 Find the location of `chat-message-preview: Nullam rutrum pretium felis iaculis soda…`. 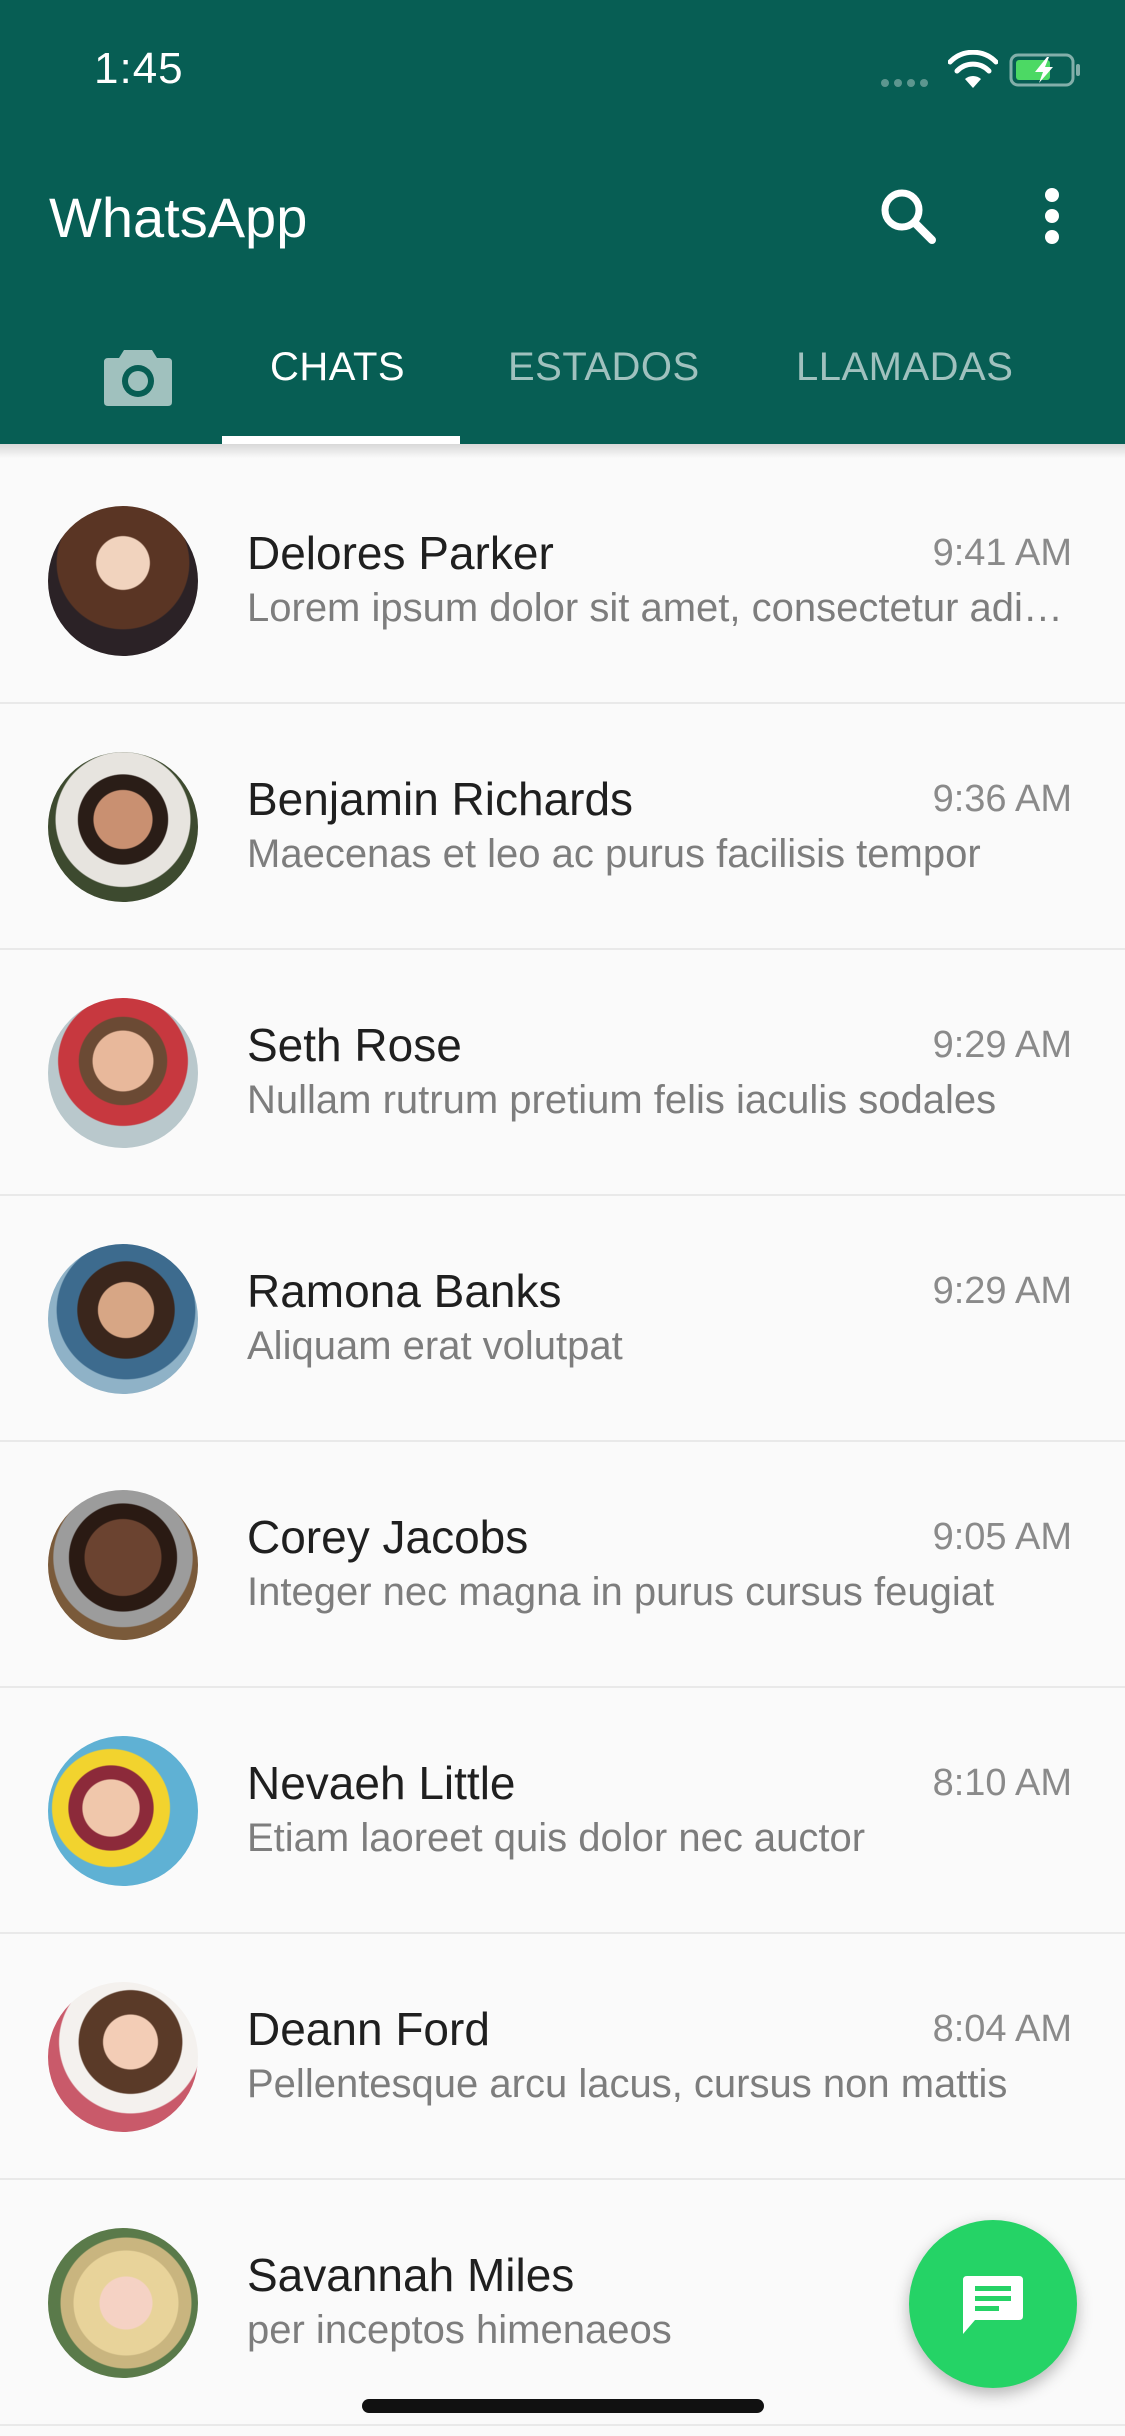

chat-message-preview: Nullam rutrum pretium felis iaculis soda… is located at coordinates (622, 1100).